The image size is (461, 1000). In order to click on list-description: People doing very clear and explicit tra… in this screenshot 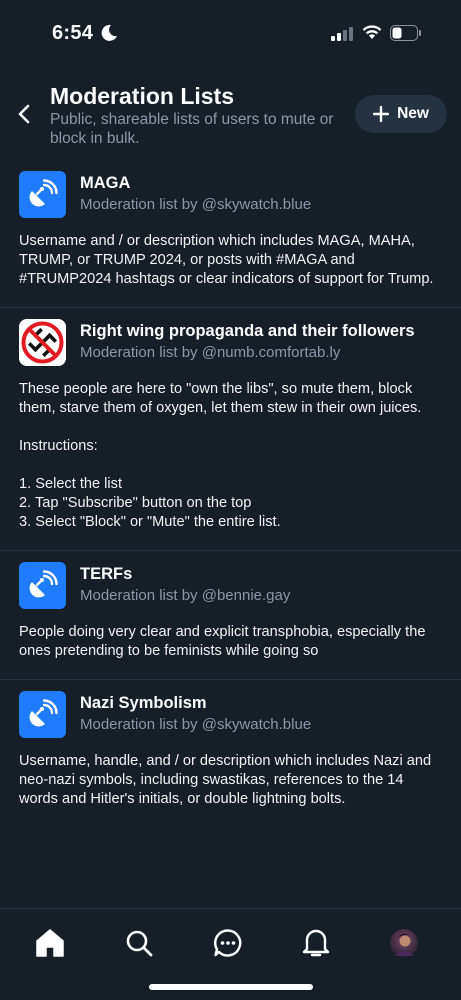, I will do `click(222, 641)`.